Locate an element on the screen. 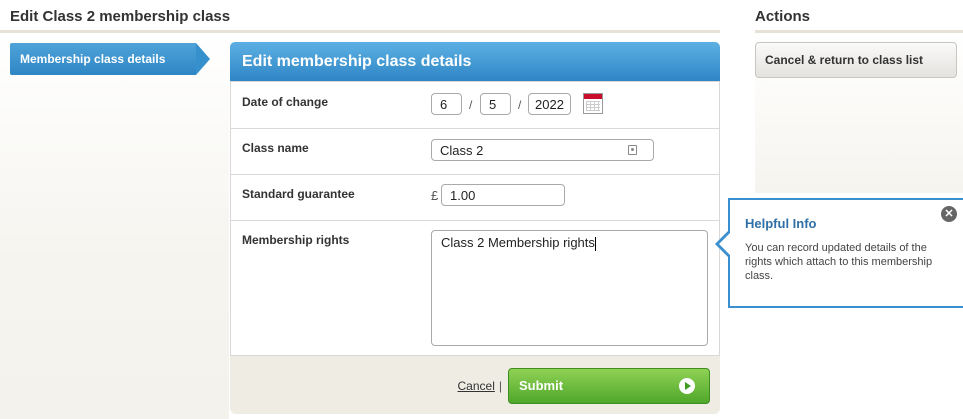  standard-guarantee-input: 1.00 is located at coordinates (503, 195).